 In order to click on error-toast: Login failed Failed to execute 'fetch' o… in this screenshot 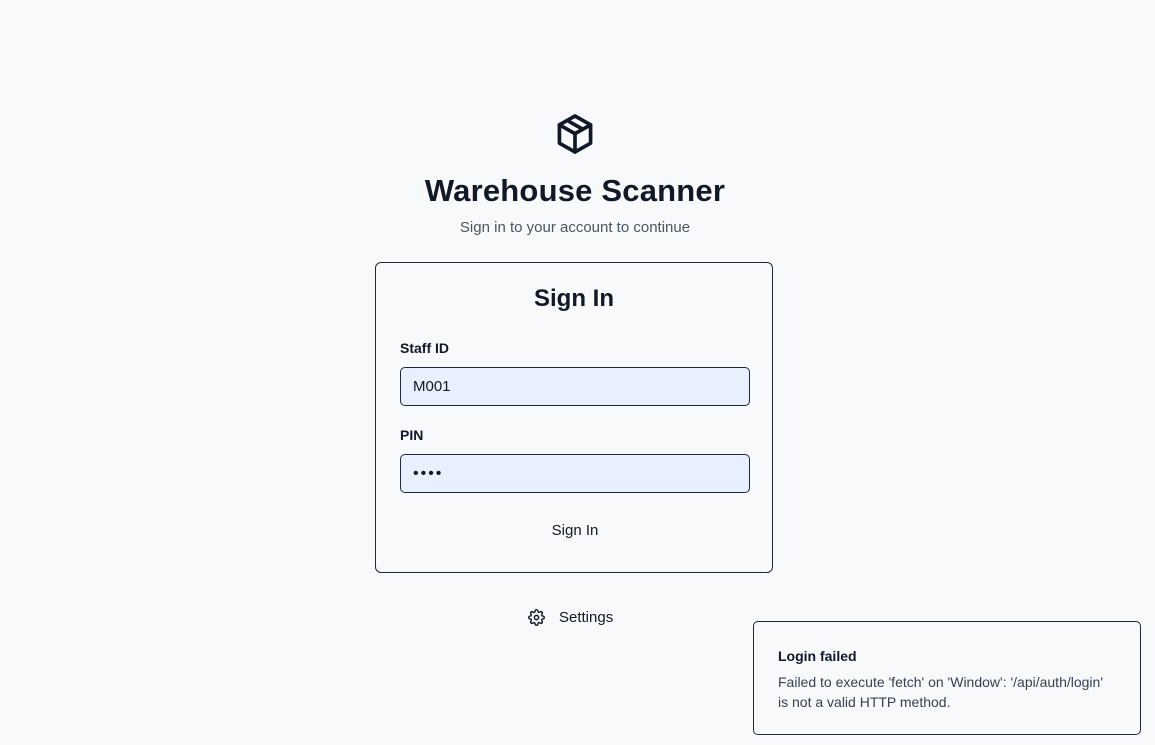, I will do `click(947, 678)`.